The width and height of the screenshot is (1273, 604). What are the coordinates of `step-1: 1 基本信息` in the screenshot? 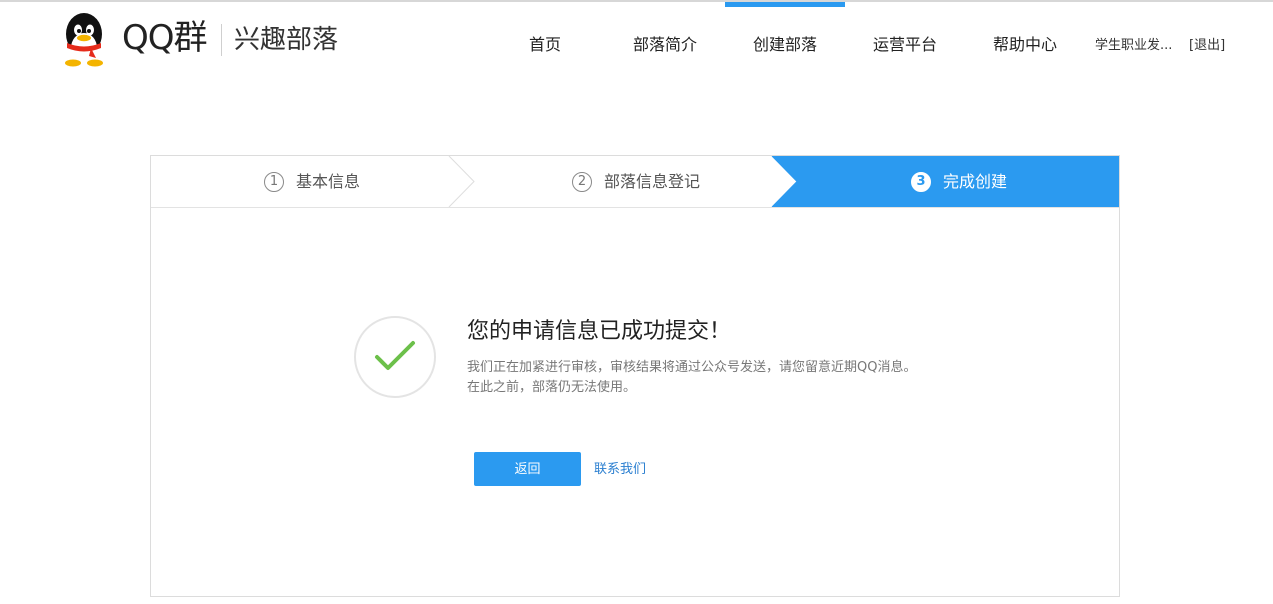 It's located at (312, 181).